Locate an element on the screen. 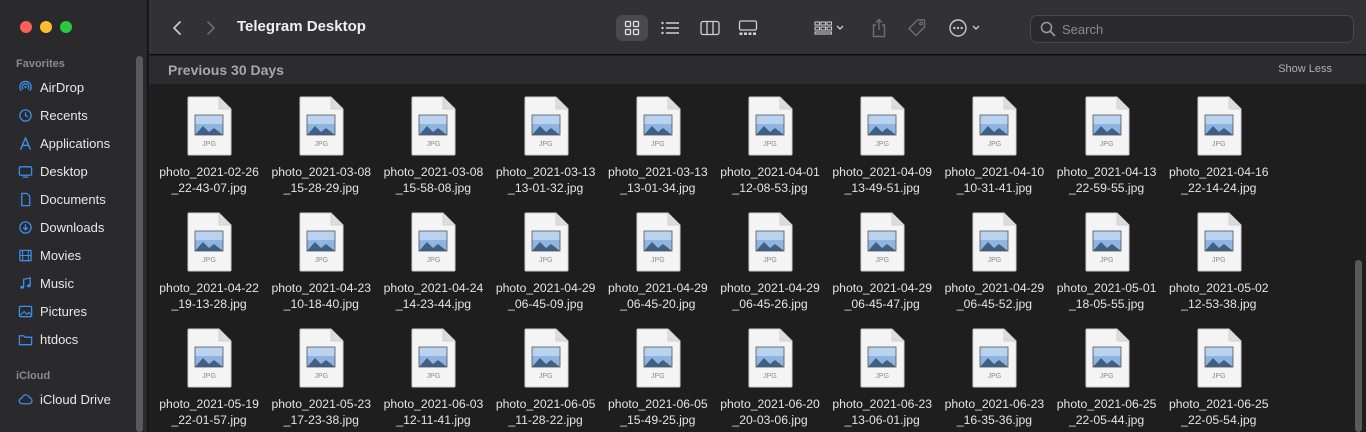 The image size is (1366, 432). sidebar-item-pictures: Pictures is located at coordinates (78, 311).